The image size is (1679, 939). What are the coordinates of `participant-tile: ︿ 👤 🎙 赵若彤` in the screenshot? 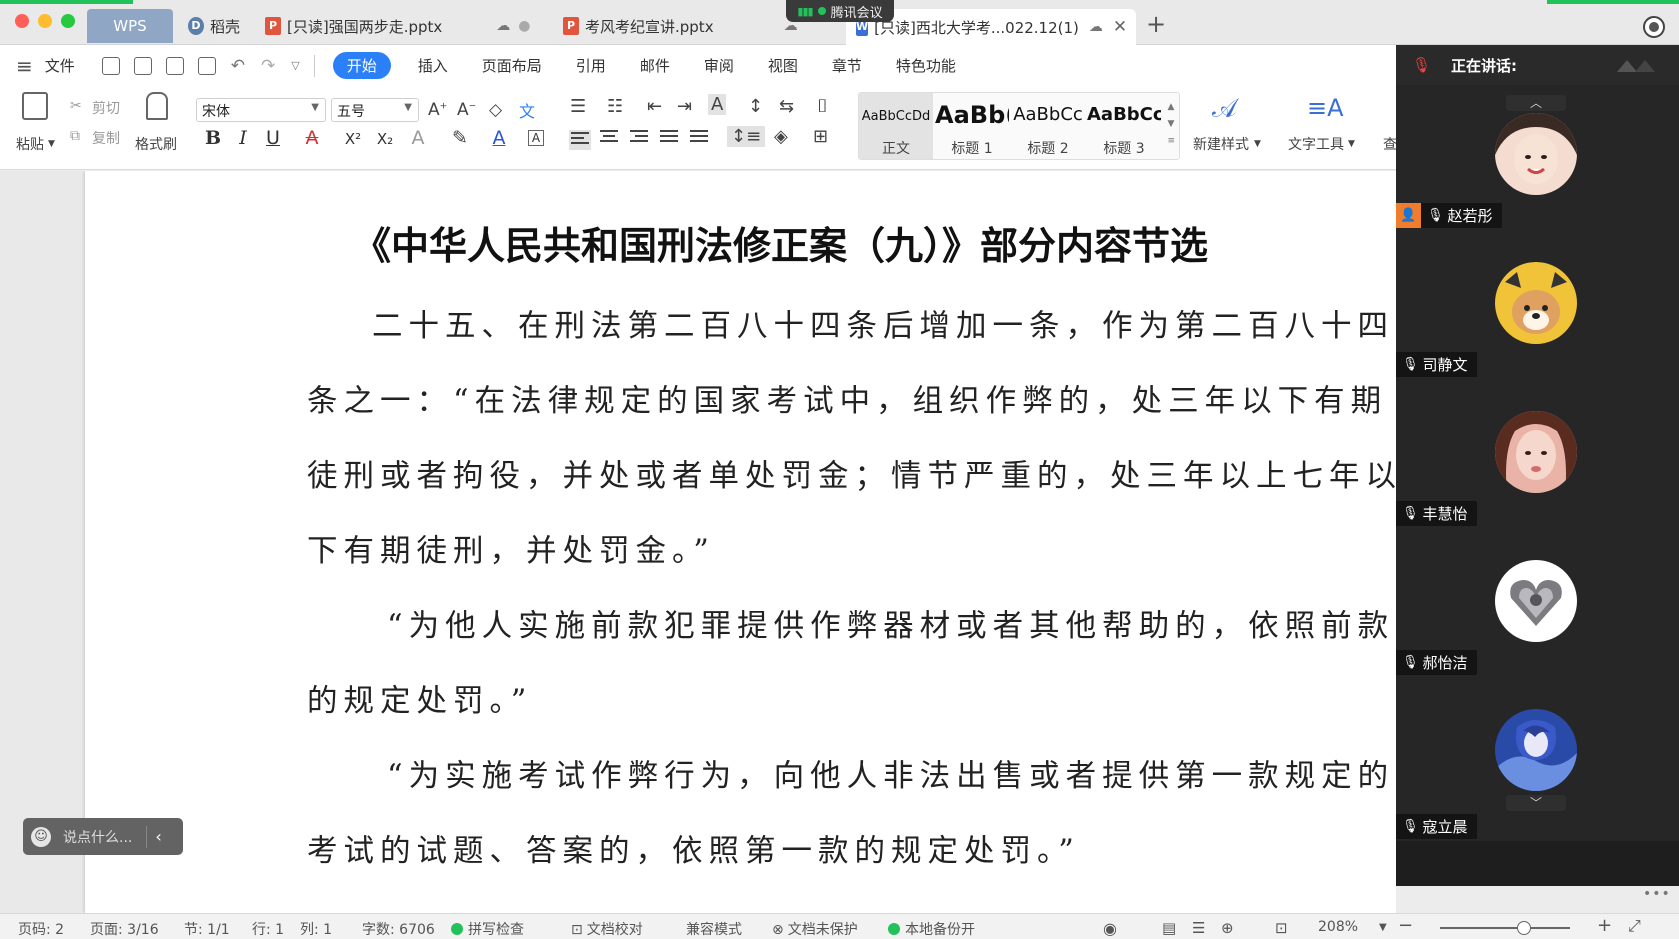 It's located at (1537, 162).